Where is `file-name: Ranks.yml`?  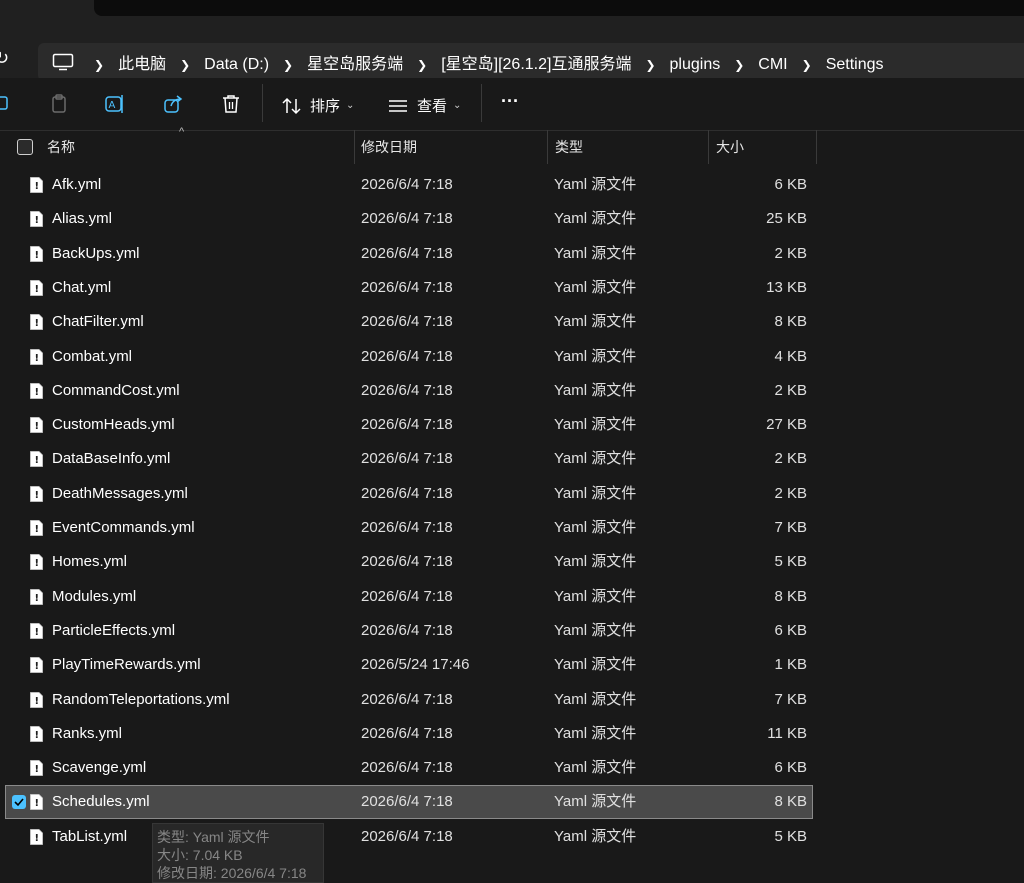
file-name: Ranks.yml is located at coordinates (87, 734).